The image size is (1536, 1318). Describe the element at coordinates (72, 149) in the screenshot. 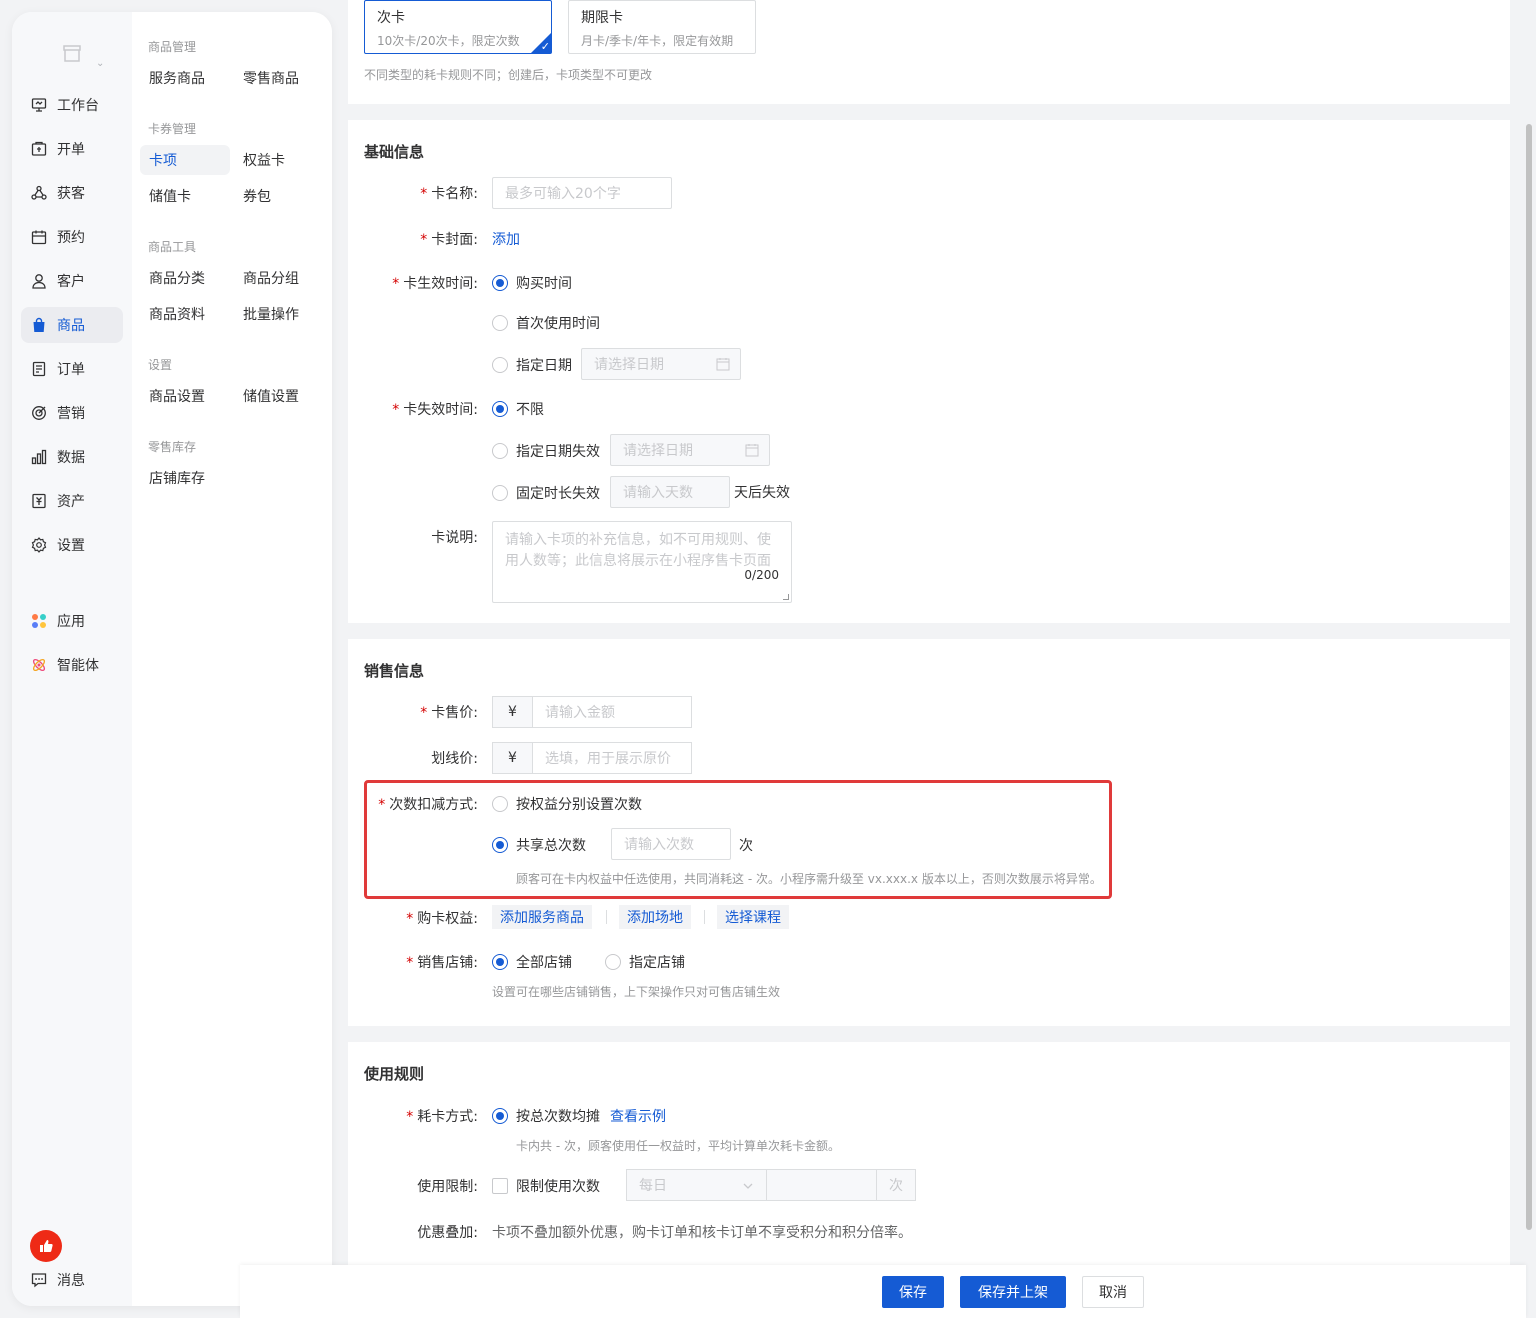

I see `nav-item-billing: 开单` at that location.